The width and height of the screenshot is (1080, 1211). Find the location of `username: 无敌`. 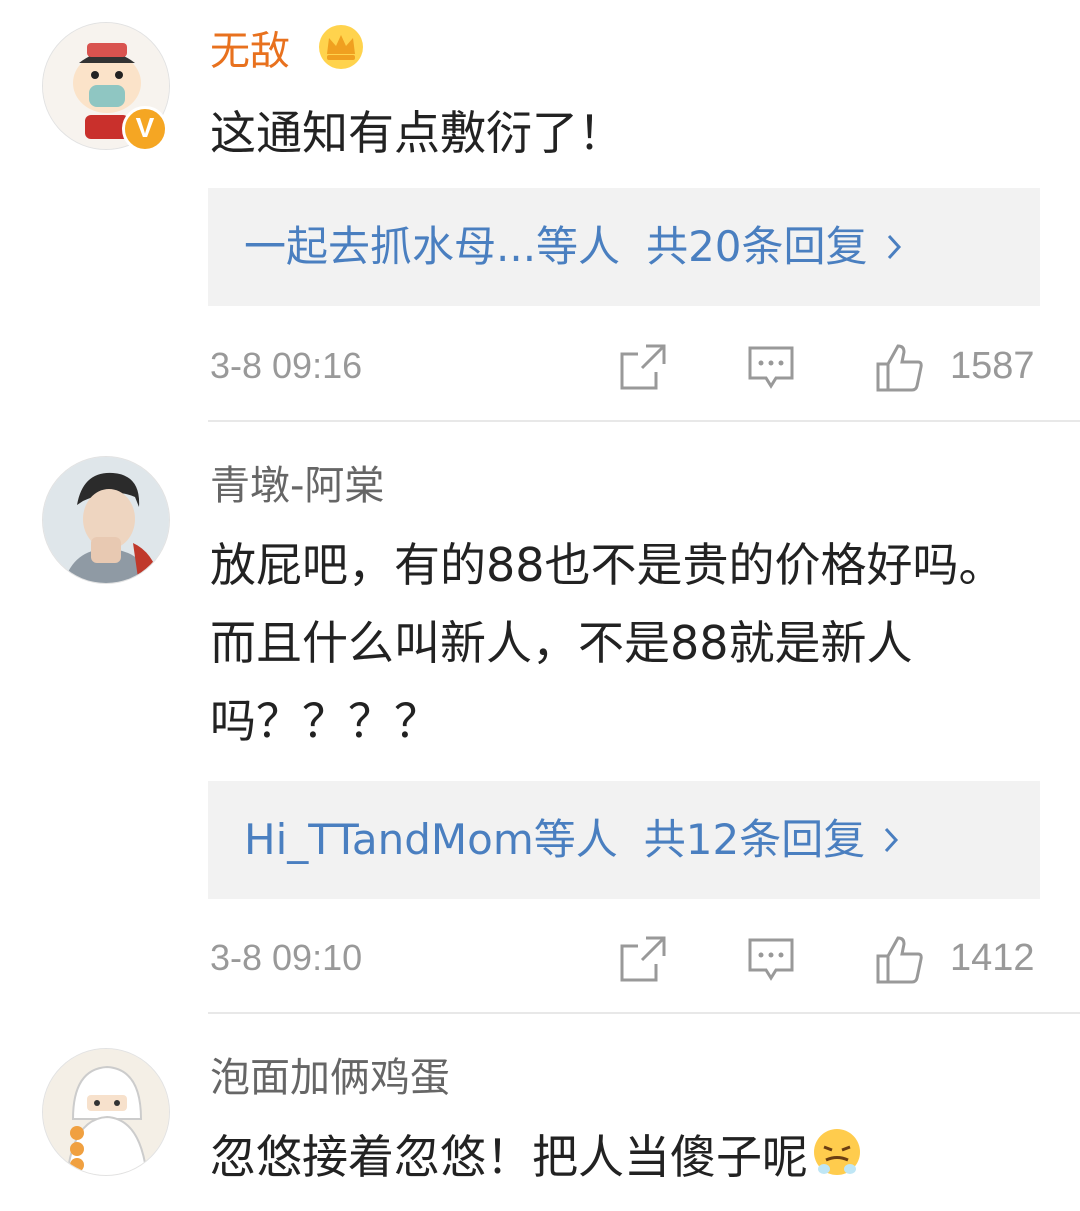

username: 无敌 is located at coordinates (288, 53).